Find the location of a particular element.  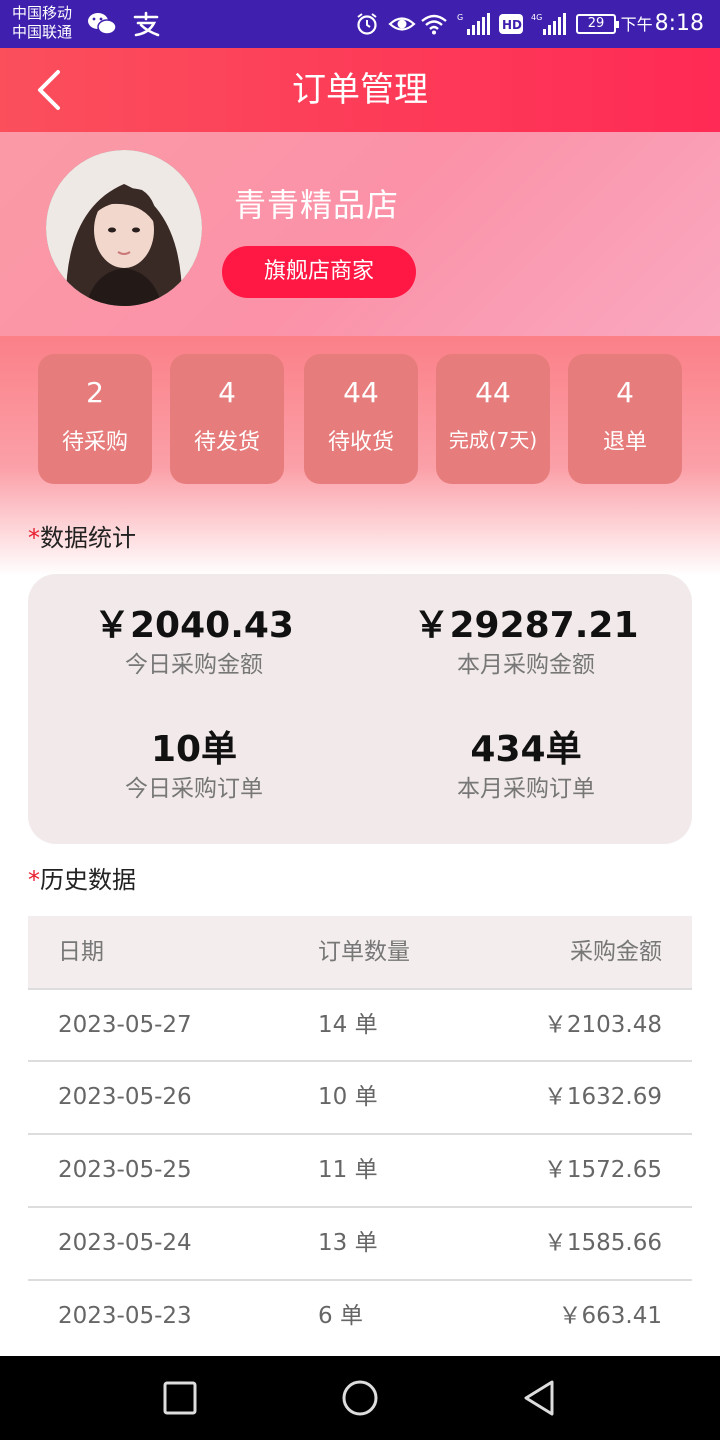

table-row: 2023-05-26 10 单 ￥1632.69 is located at coordinates (360, 1096).